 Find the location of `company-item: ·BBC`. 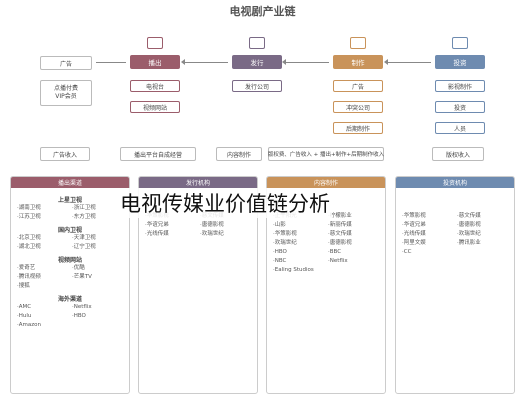

company-item: ·BBC is located at coordinates (335, 252).